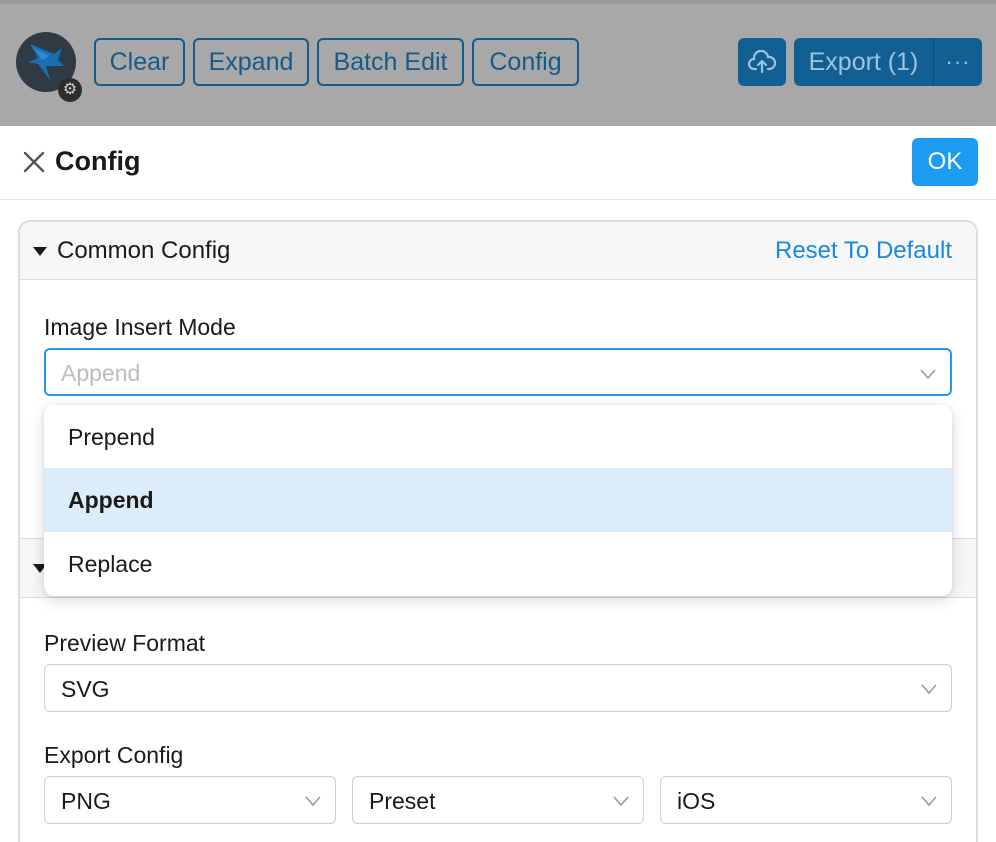 Image resolution: width=996 pixels, height=842 pixels. What do you see at coordinates (958, 62) in the screenshot?
I see `more-options-button: ···` at bounding box center [958, 62].